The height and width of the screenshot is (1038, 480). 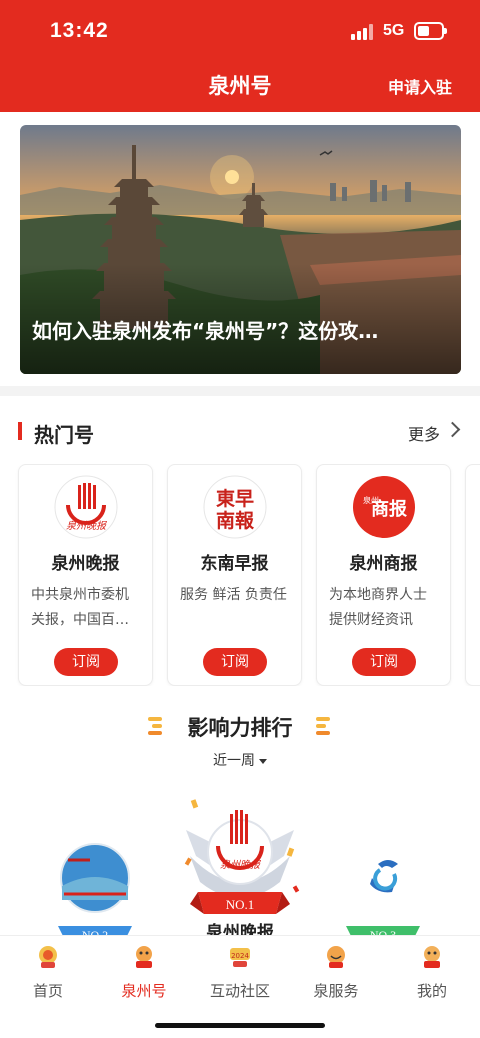 What do you see at coordinates (263, 761) in the screenshot?
I see `caret-down-icon` at bounding box center [263, 761].